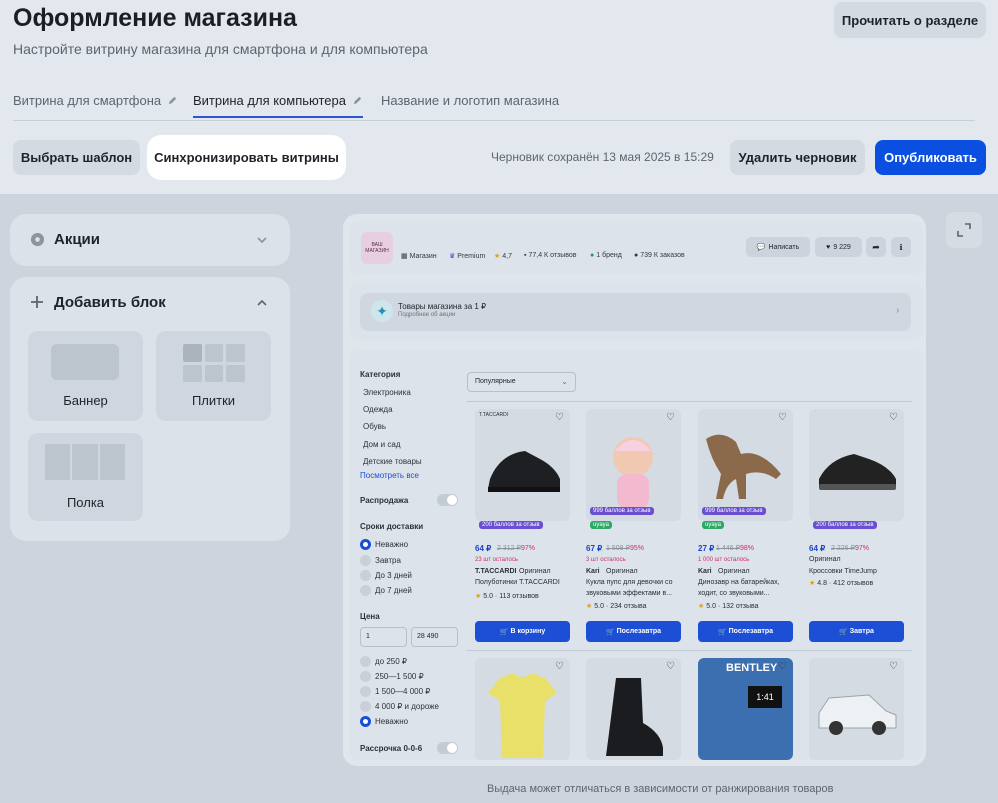 Image resolution: width=998 pixels, height=803 pixels. I want to click on product-image: BENTLEY 1:41, so click(745, 709).